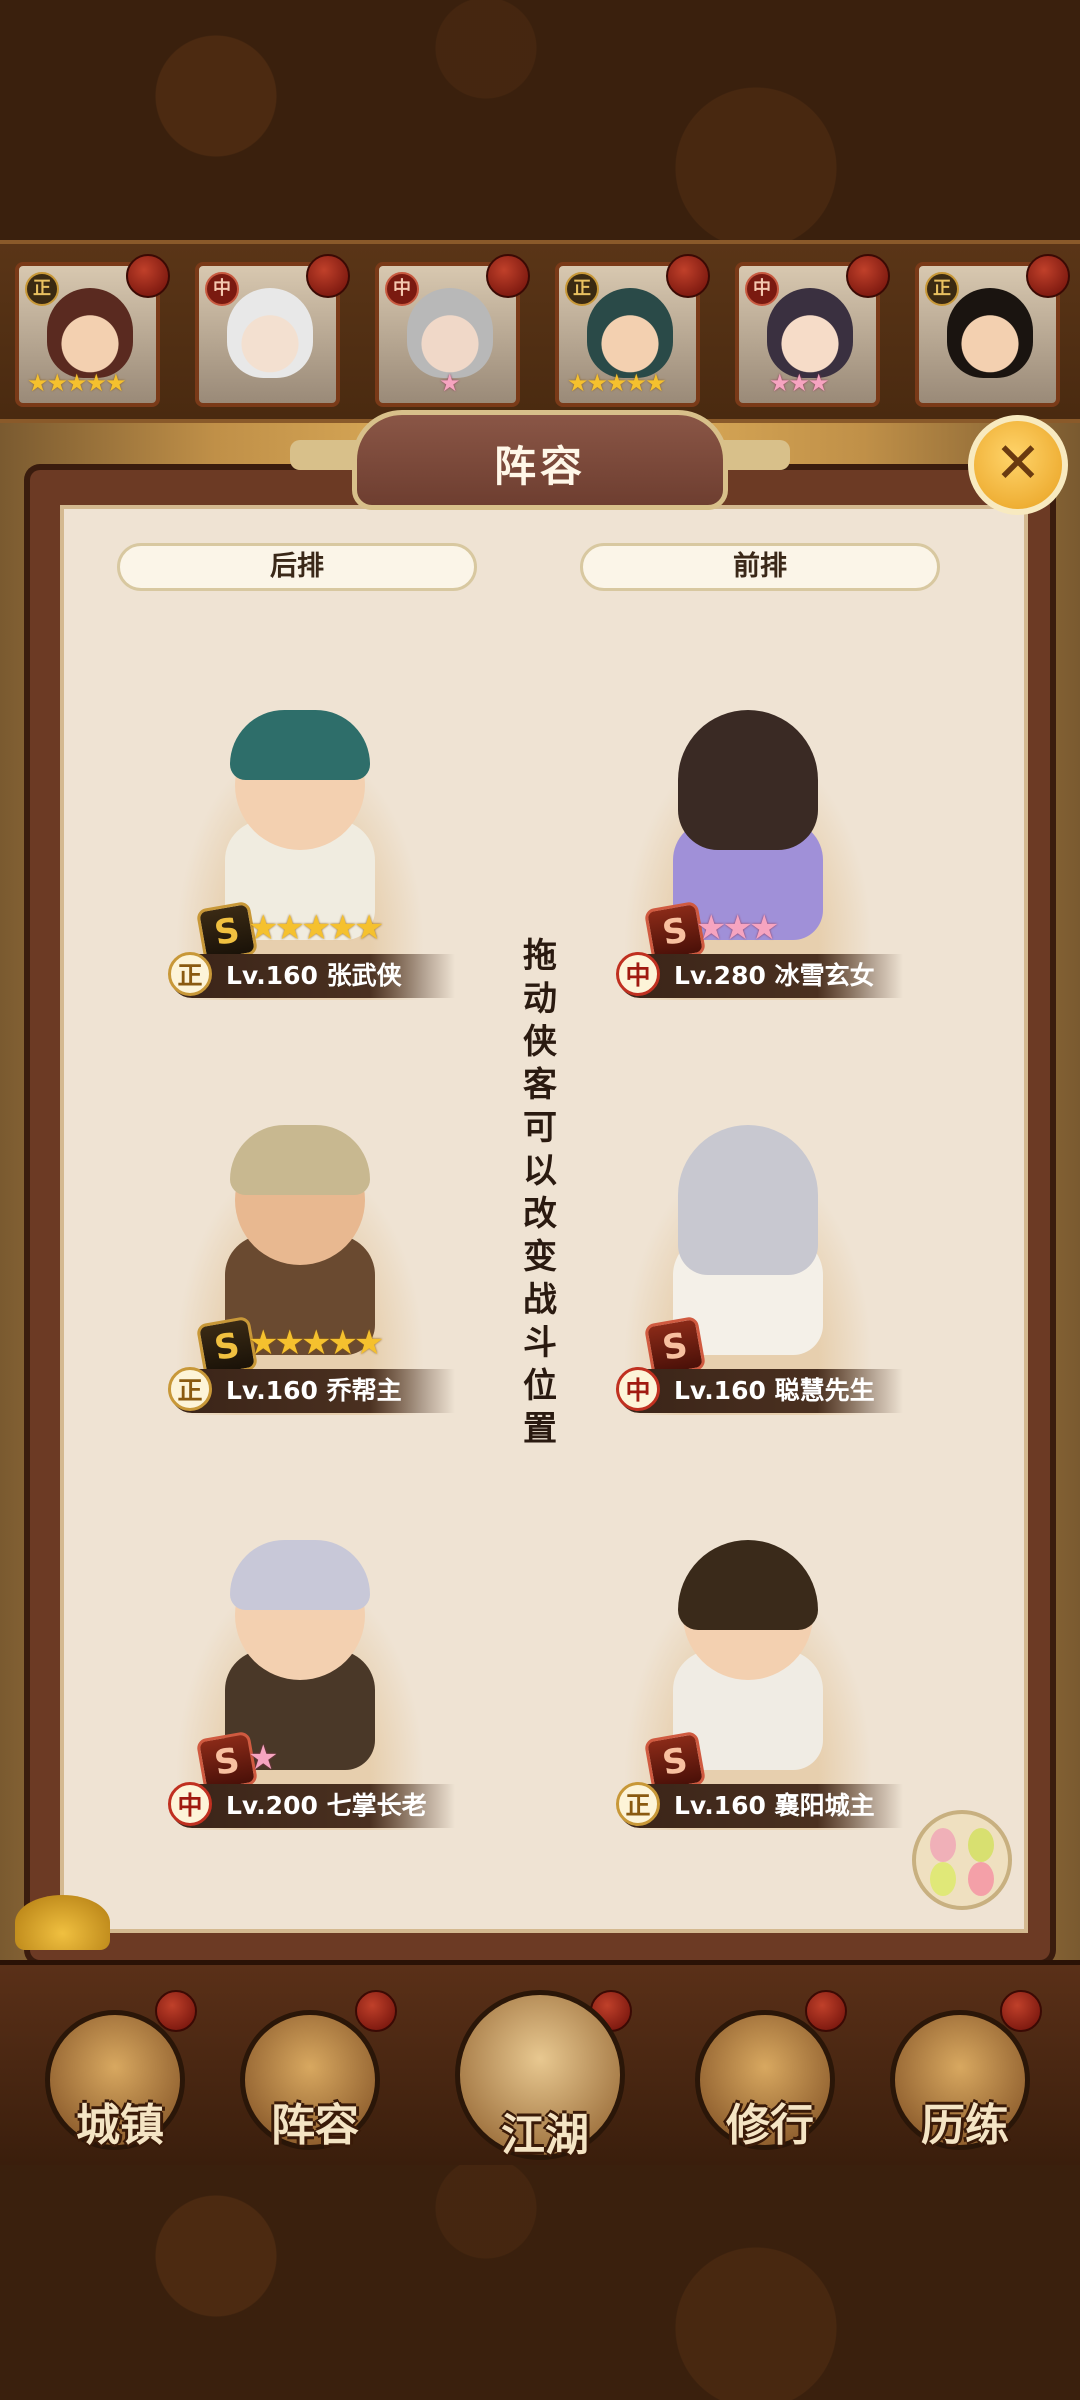  Describe the element at coordinates (376, 1805) in the screenshot. I see `hero-name: 七掌长老` at that location.